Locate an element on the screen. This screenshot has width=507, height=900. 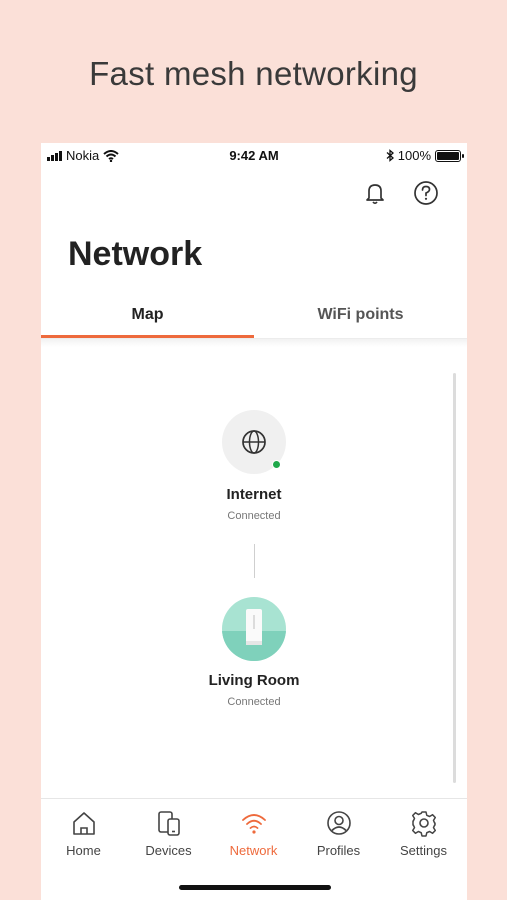
page-title: Network is located at coordinates (135, 254).